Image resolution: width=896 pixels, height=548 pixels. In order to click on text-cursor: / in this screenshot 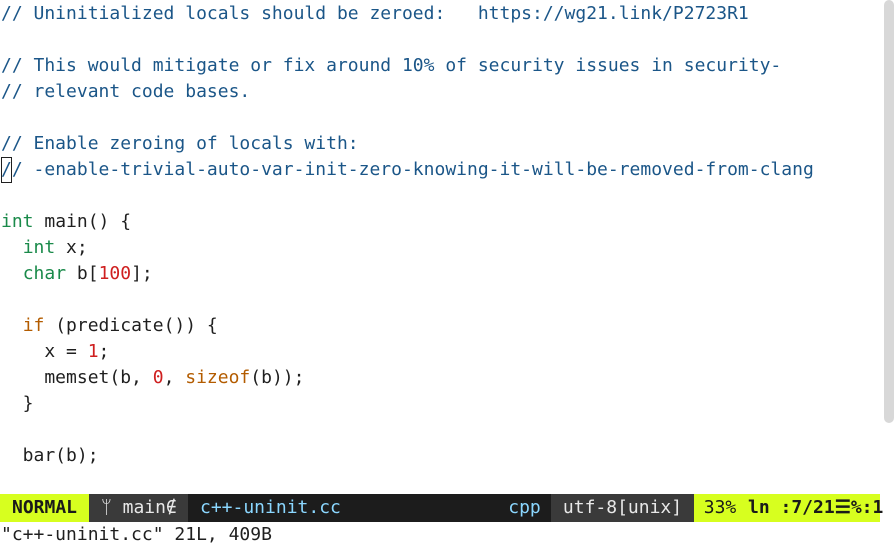, I will do `click(6, 170)`.